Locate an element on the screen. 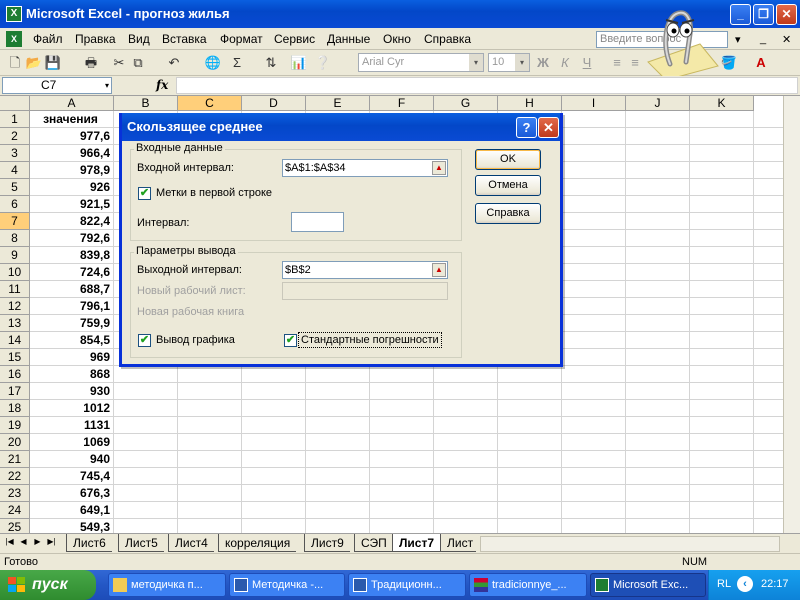 The height and width of the screenshot is (600, 800). workbook-icon: X is located at coordinates (14, 39).